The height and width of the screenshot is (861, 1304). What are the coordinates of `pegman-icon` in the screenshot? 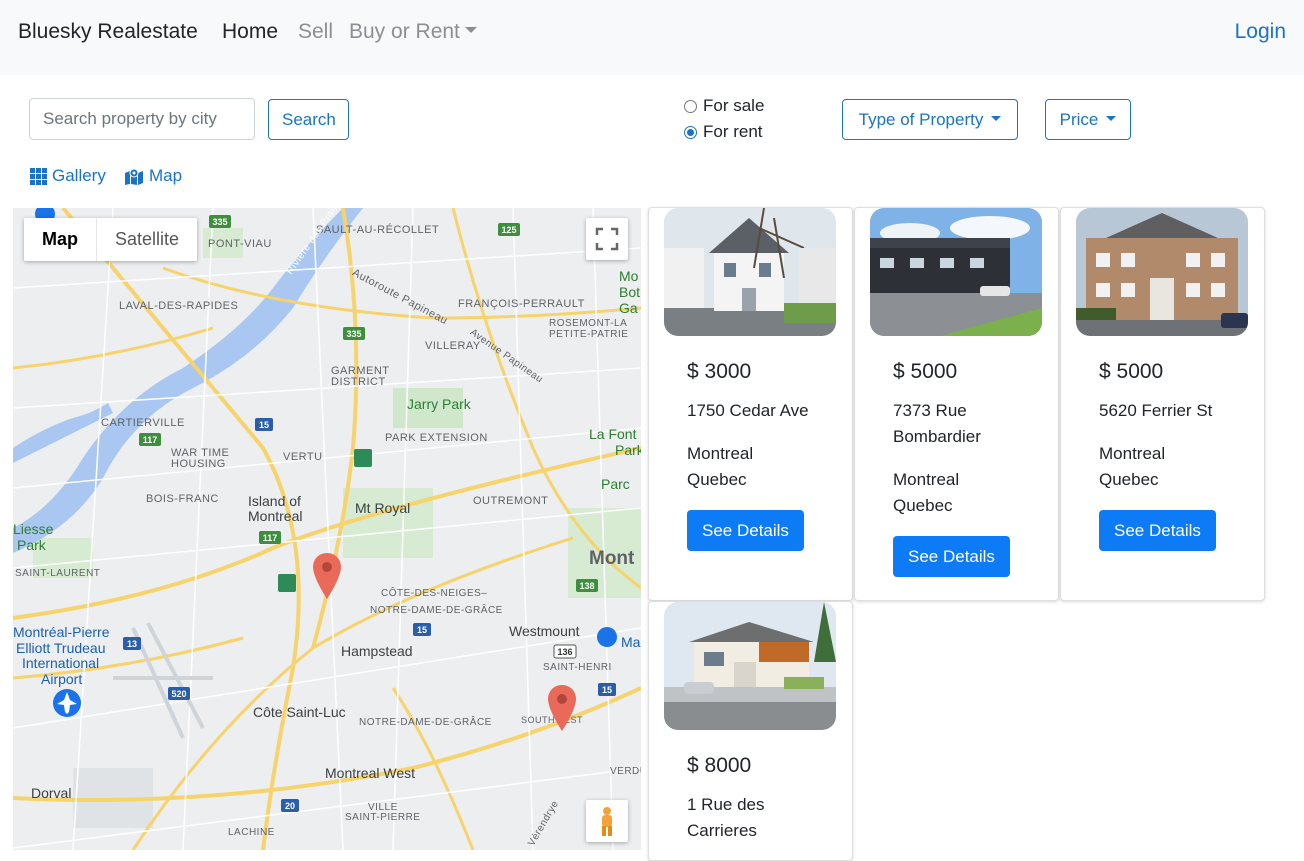 It's located at (607, 821).